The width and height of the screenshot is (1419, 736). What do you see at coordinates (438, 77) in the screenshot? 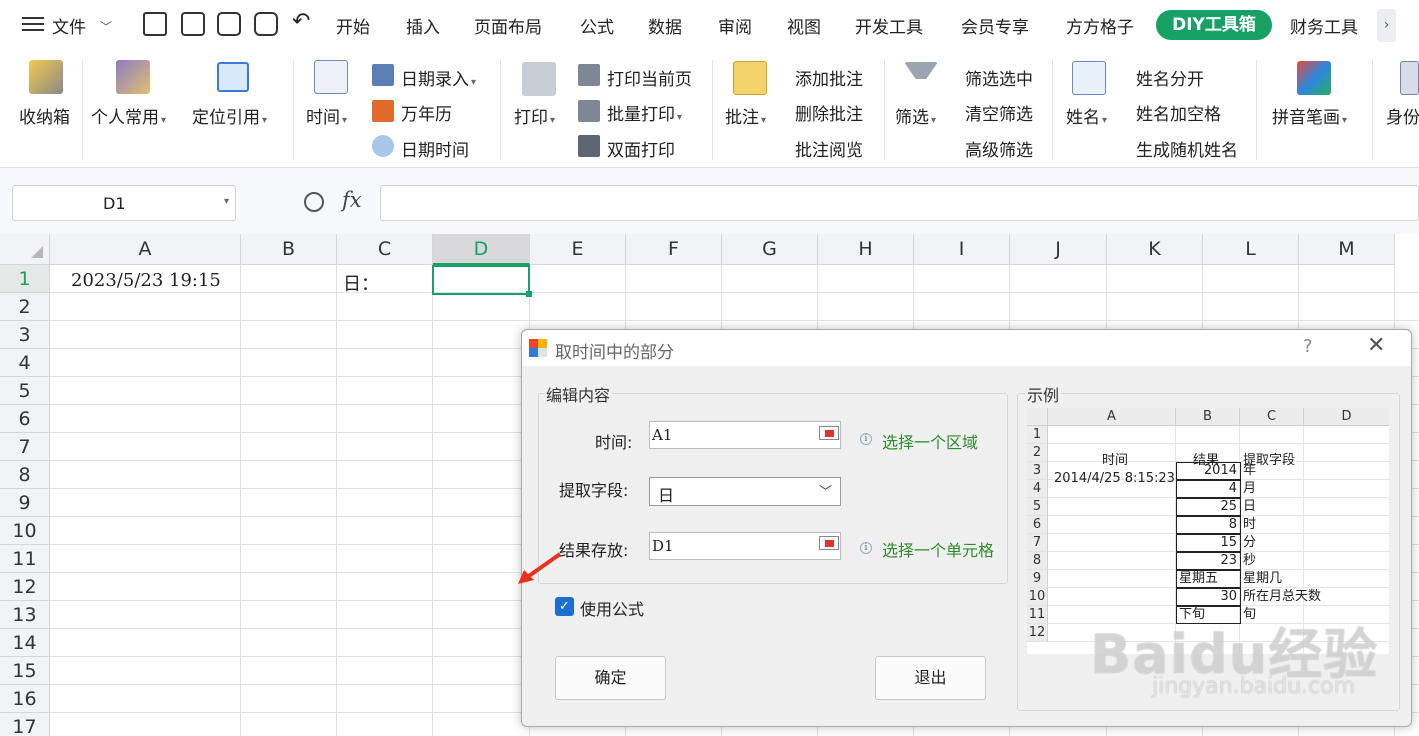
I see `date-entry-button: 日期录入 ▾` at bounding box center [438, 77].